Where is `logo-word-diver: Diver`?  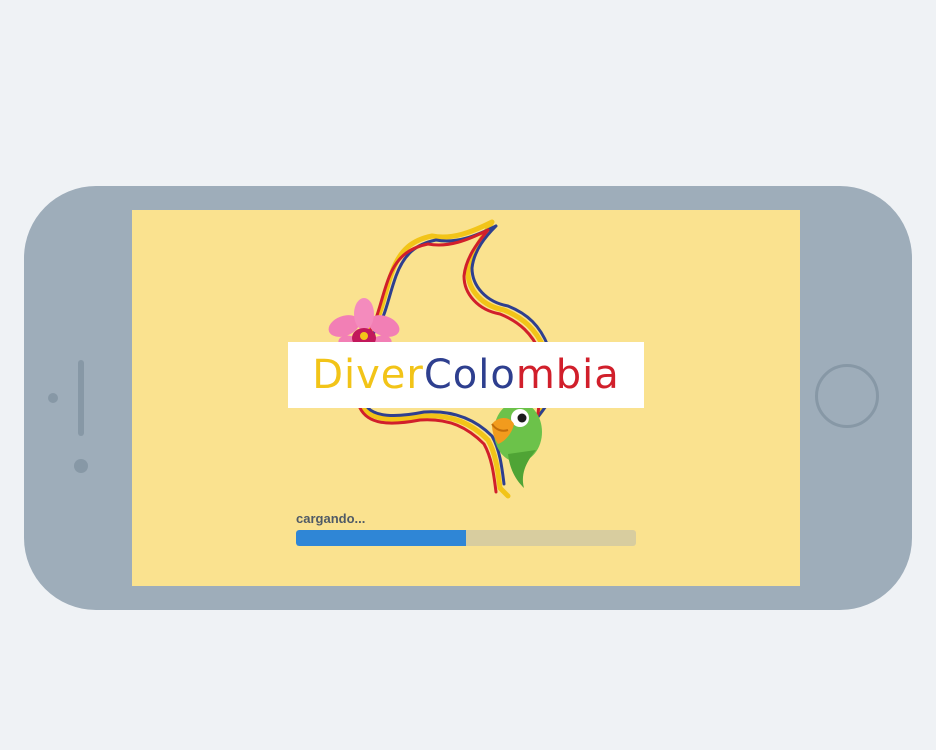
logo-word-diver: Diver is located at coordinates (368, 375).